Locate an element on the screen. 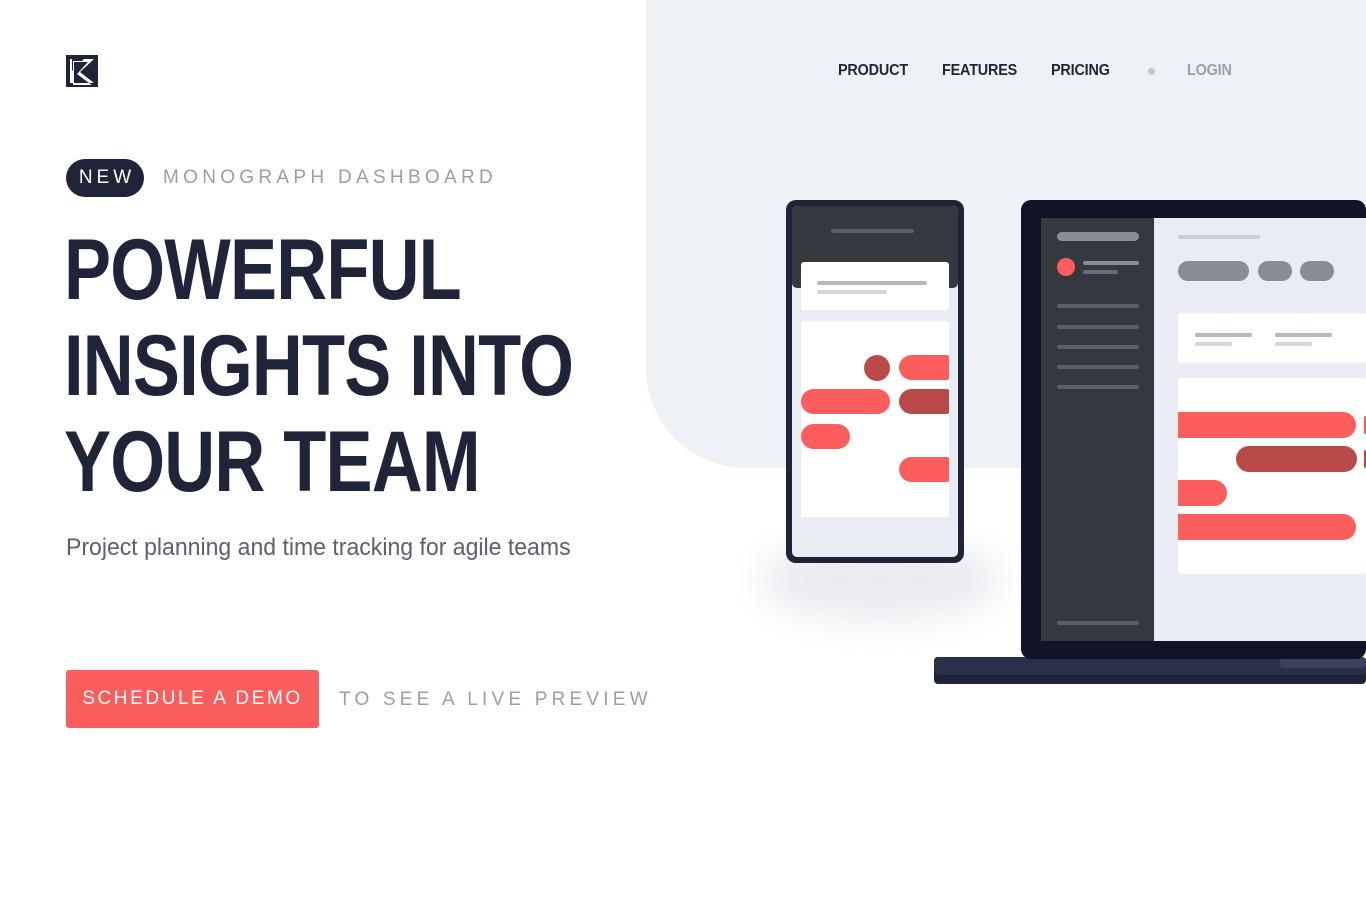 The width and height of the screenshot is (1366, 920). headline-line-3: YOUR TEAM is located at coordinates (272, 462).